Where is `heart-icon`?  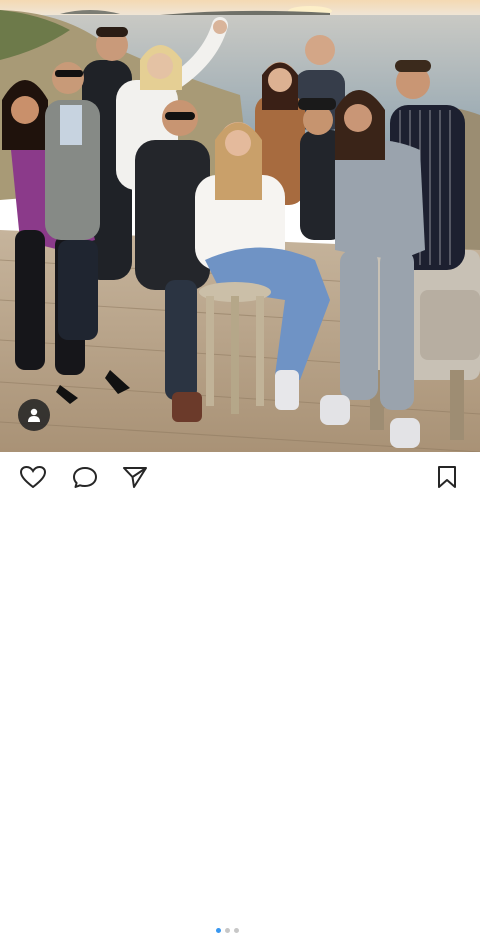
heart-icon is located at coordinates (33, 477).